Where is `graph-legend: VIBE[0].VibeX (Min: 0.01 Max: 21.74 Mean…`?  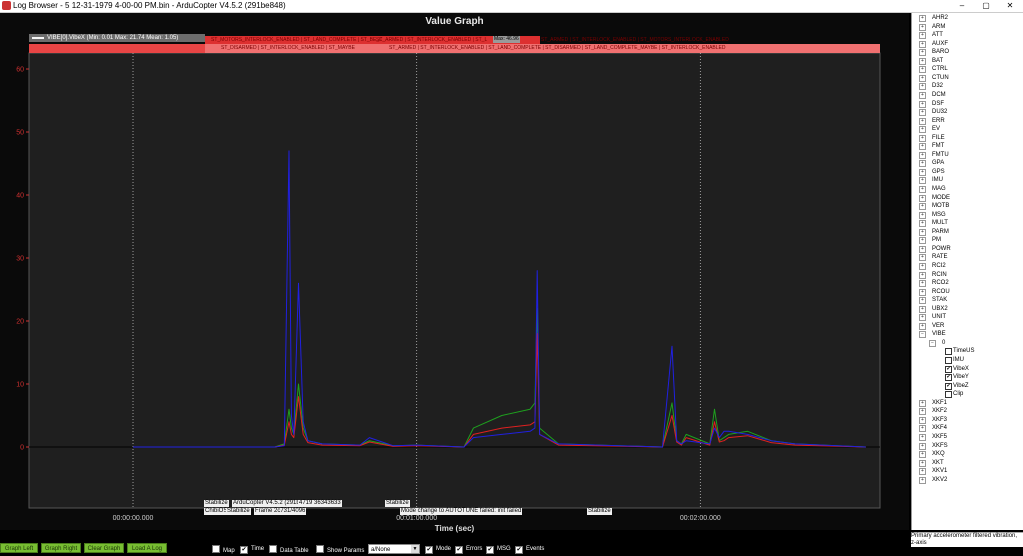 graph-legend: VIBE[0].VibeX (Min: 0.01 Max: 21.74 Mean… is located at coordinates (117, 38).